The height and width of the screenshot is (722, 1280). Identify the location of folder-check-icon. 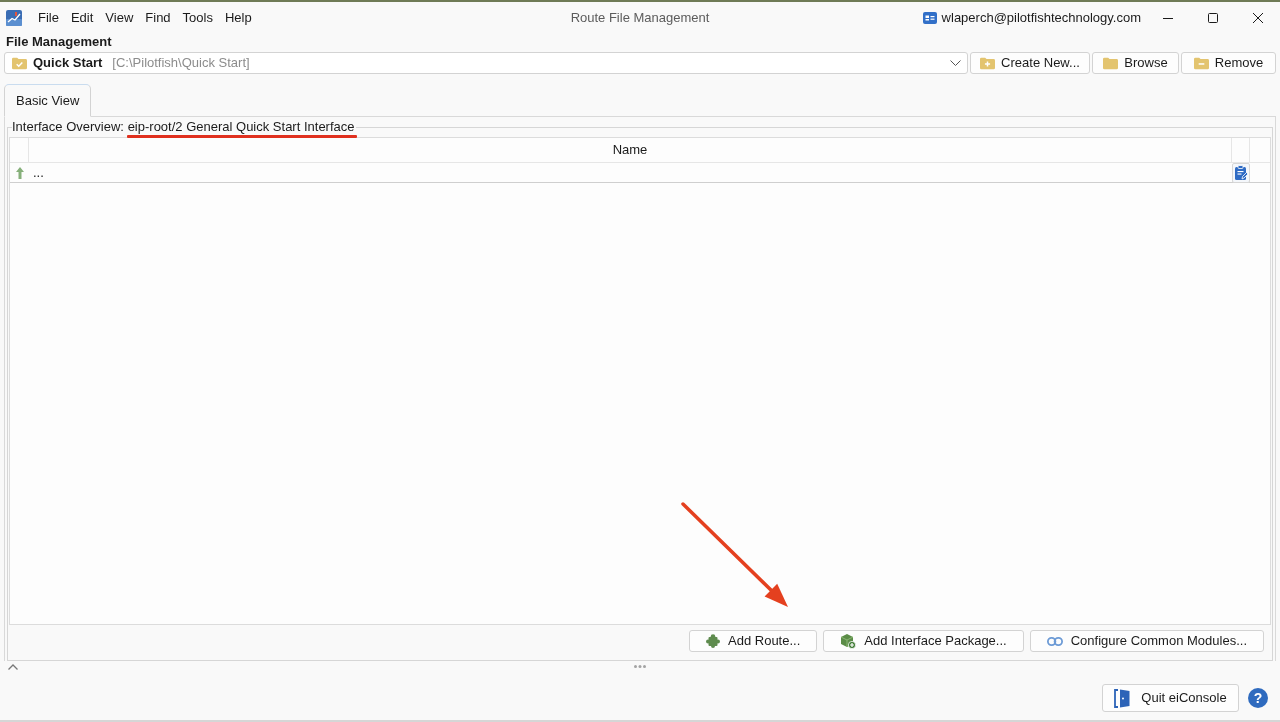
(19, 63).